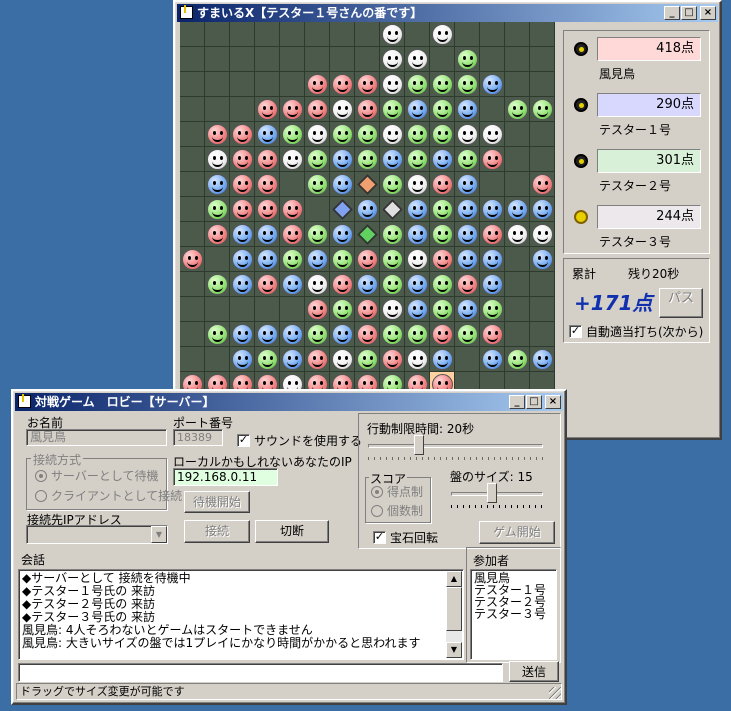  I want to click on minimize-button: _, so click(672, 13).